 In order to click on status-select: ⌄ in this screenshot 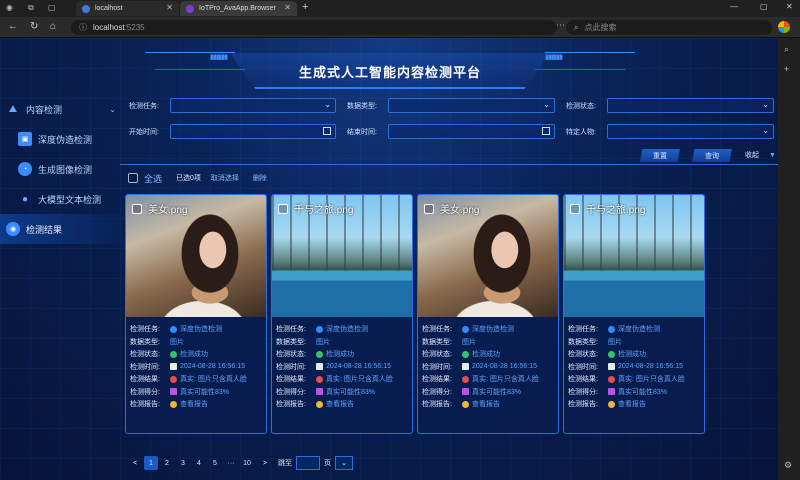, I will do `click(690, 105)`.